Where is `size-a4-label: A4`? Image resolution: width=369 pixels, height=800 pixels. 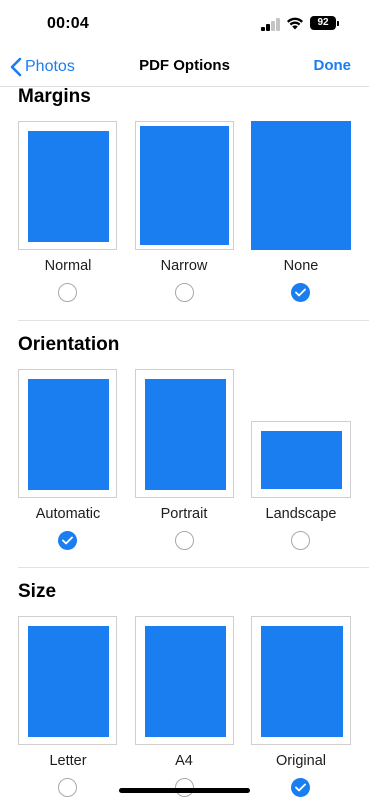
size-a4-label: A4 is located at coordinates (184, 761).